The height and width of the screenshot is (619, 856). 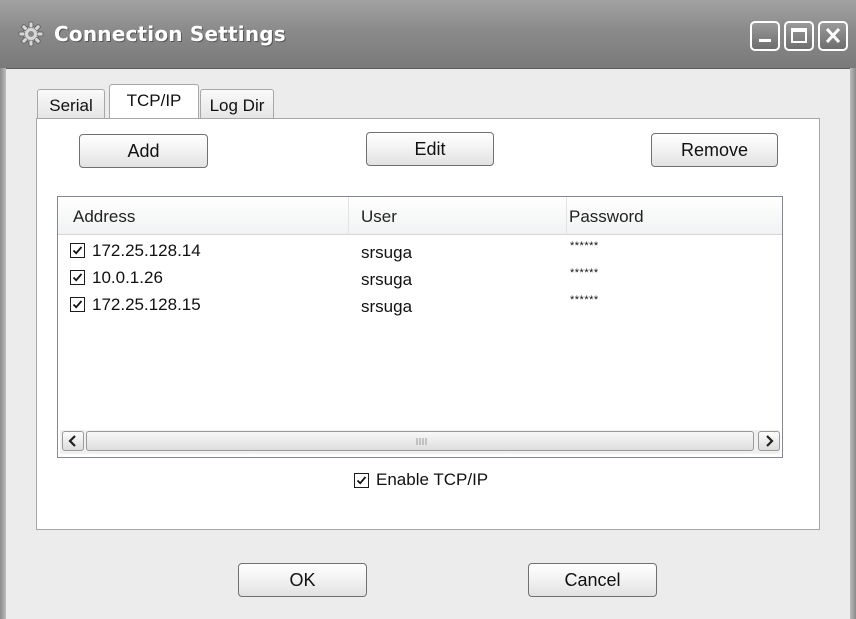 I want to click on maximize-button, so click(x=799, y=36).